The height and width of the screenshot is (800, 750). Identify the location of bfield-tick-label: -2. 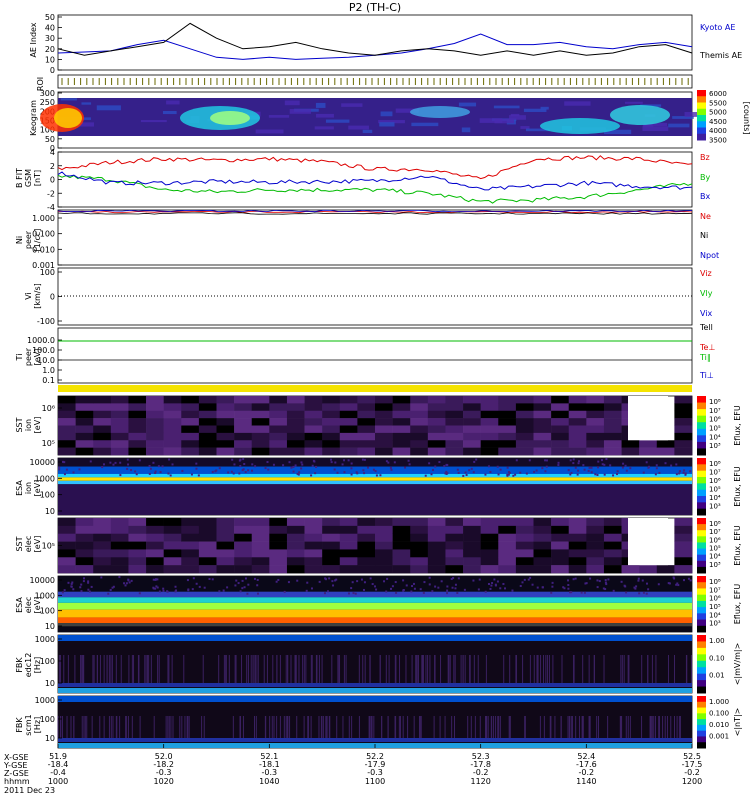
(51, 193).